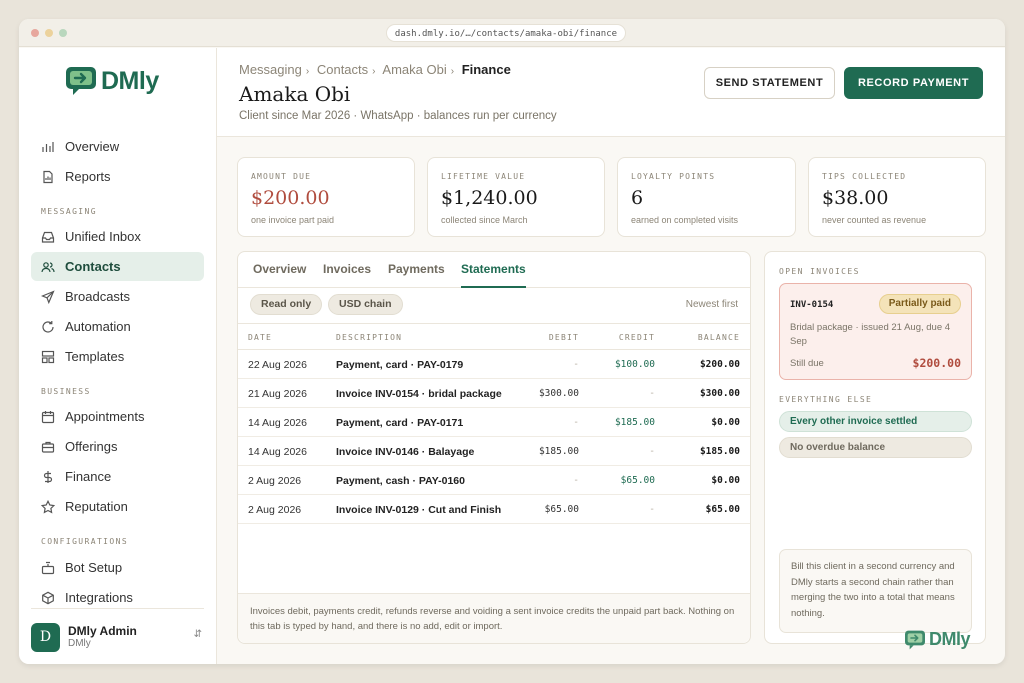  What do you see at coordinates (270, 69) in the screenshot?
I see `breadcrumb-messaging: Messaging` at bounding box center [270, 69].